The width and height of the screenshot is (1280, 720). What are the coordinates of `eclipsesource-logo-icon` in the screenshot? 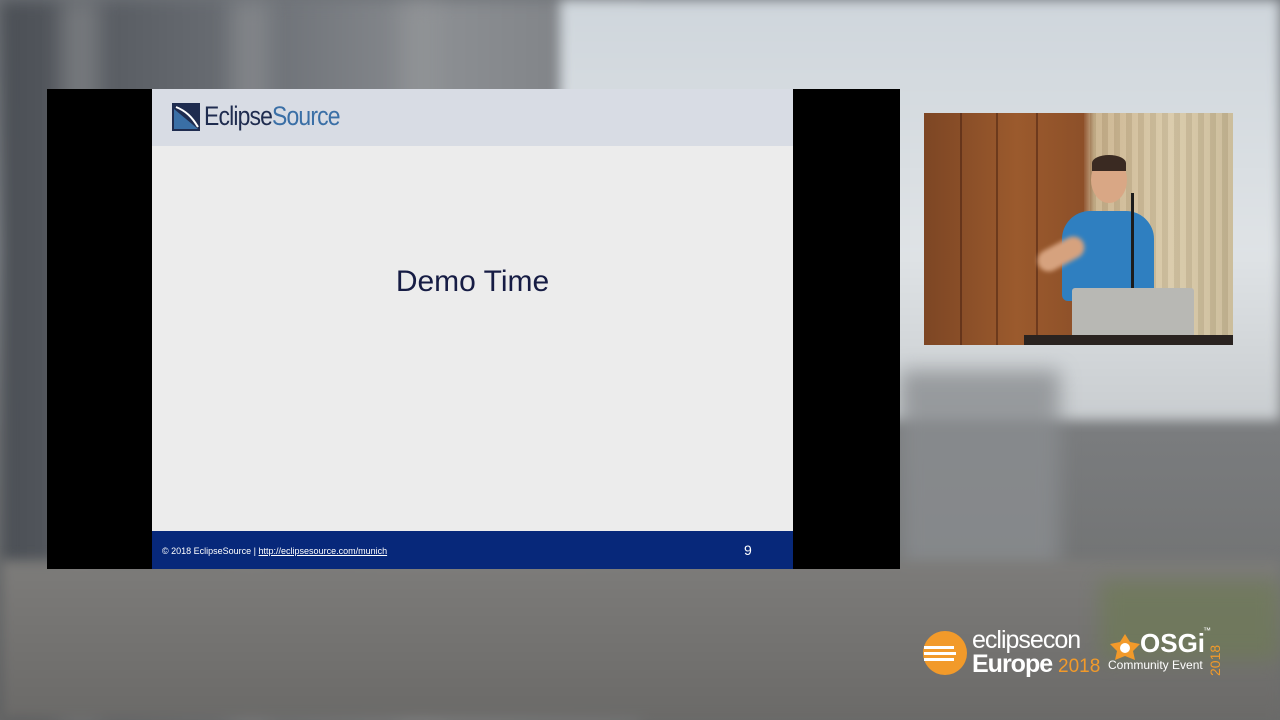 It's located at (186, 116).